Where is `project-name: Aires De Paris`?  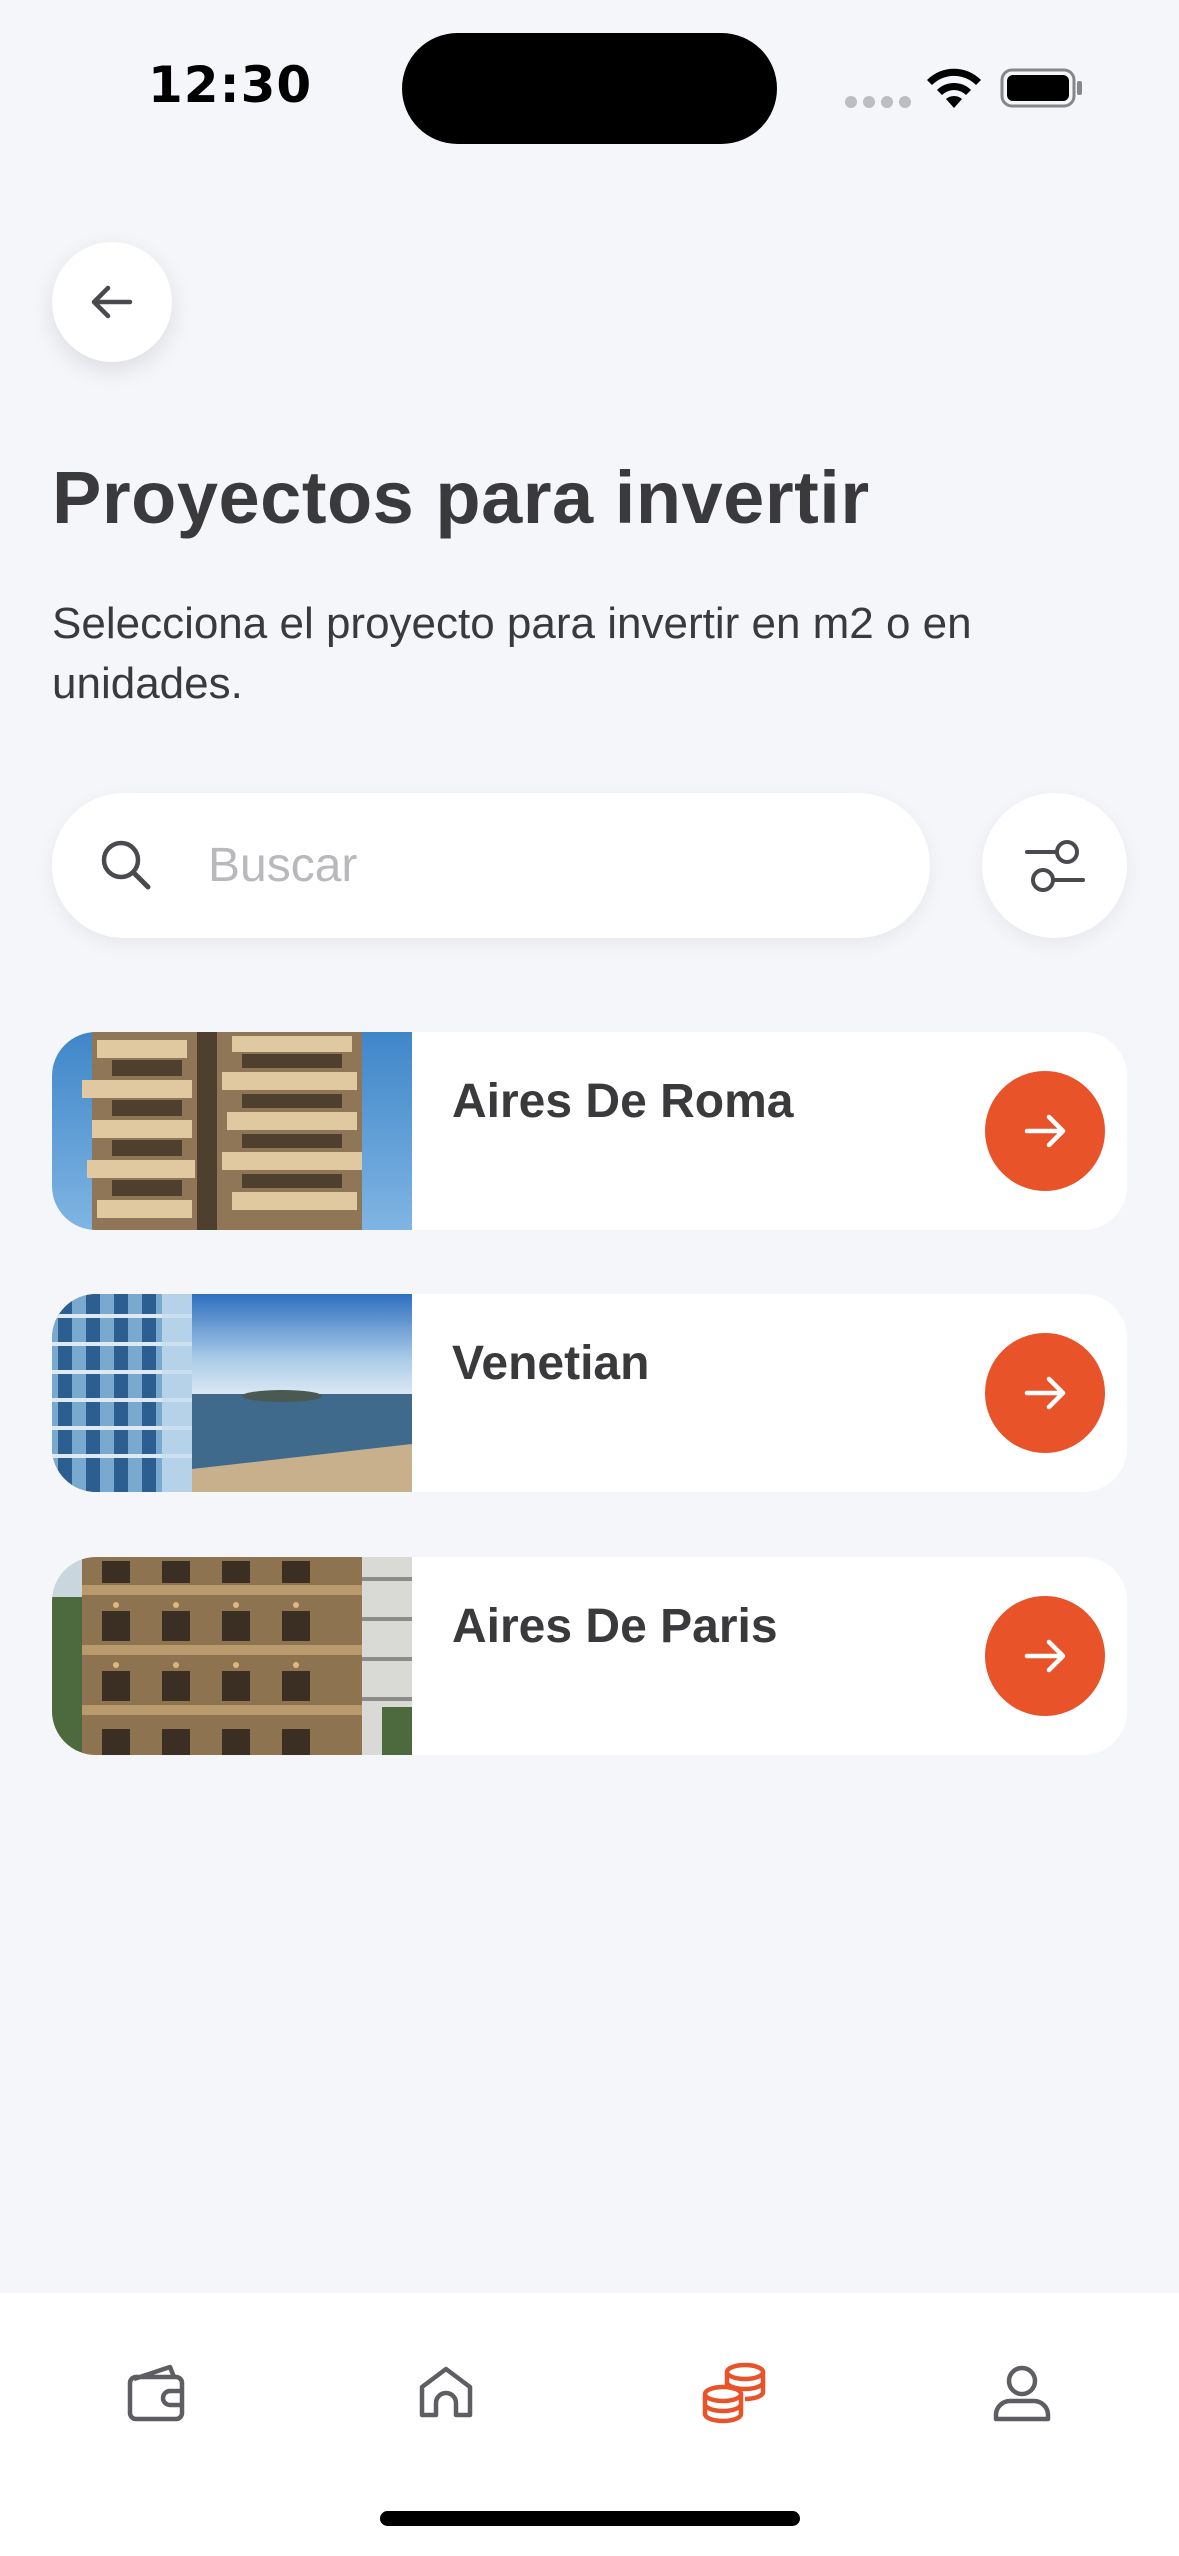 project-name: Aires De Paris is located at coordinates (615, 1626).